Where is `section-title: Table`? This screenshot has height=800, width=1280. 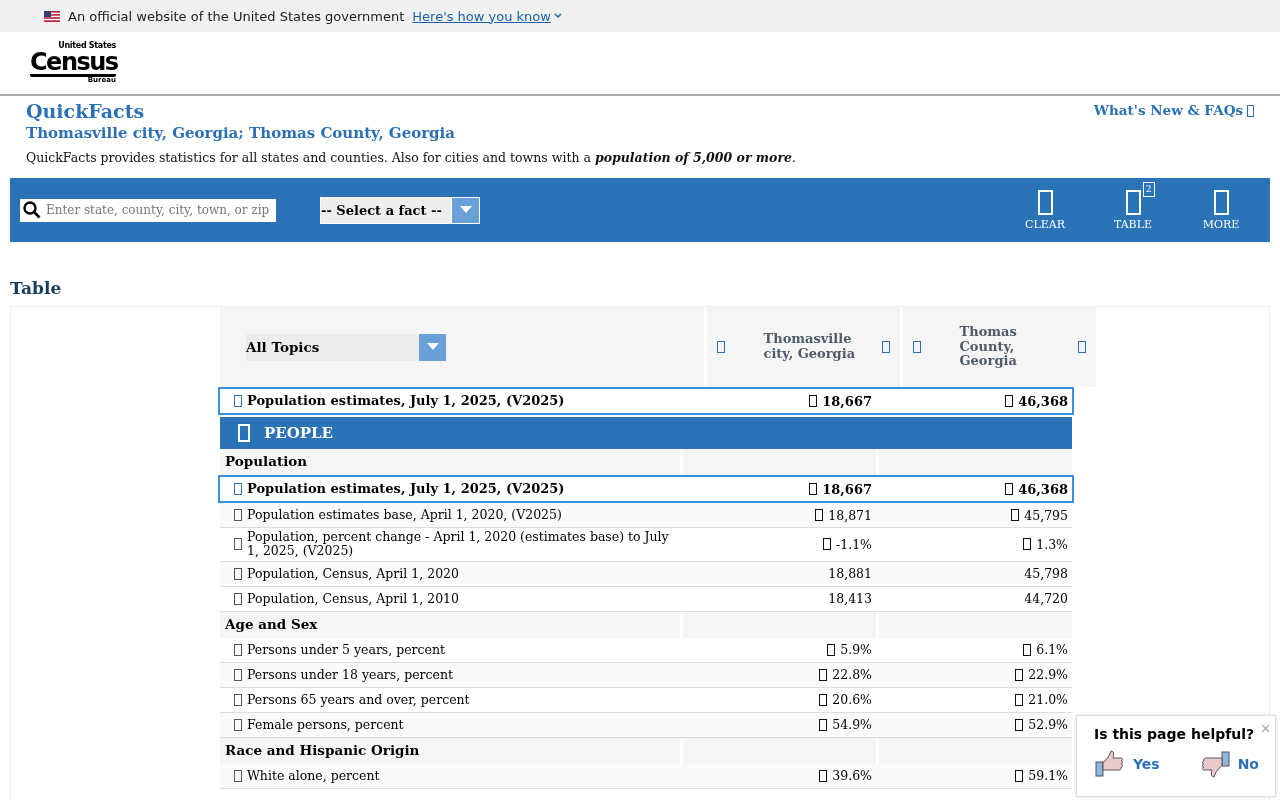 section-title: Table is located at coordinates (36, 288).